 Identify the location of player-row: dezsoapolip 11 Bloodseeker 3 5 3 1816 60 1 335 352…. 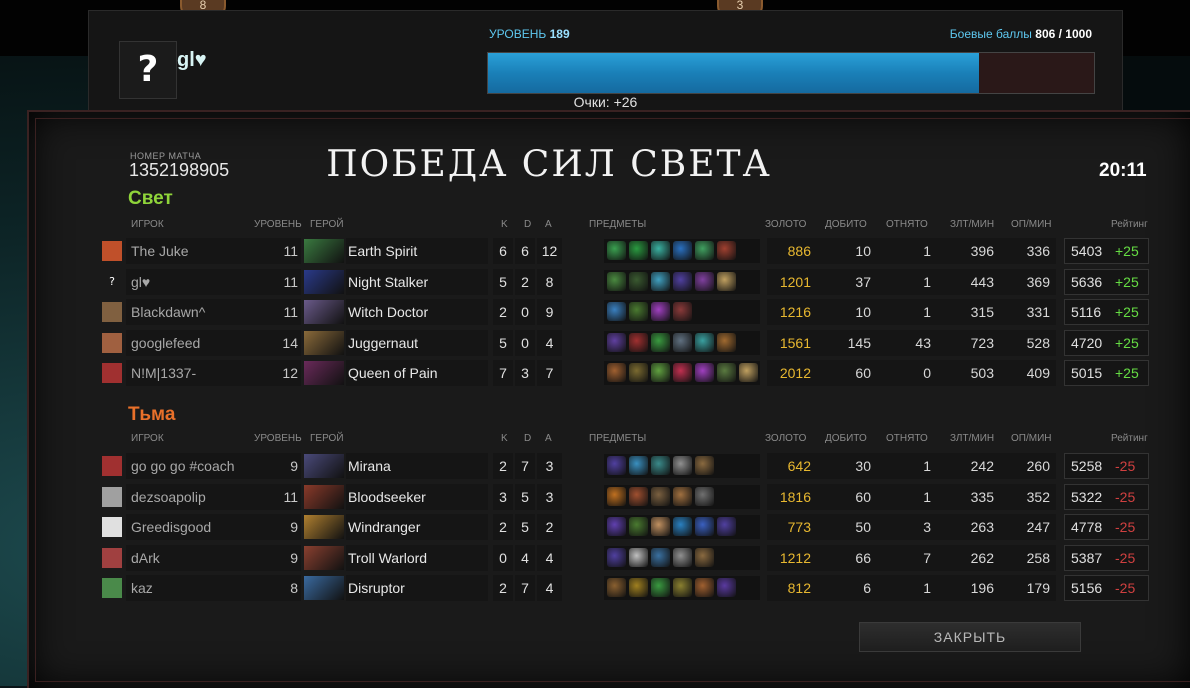
(627, 496).